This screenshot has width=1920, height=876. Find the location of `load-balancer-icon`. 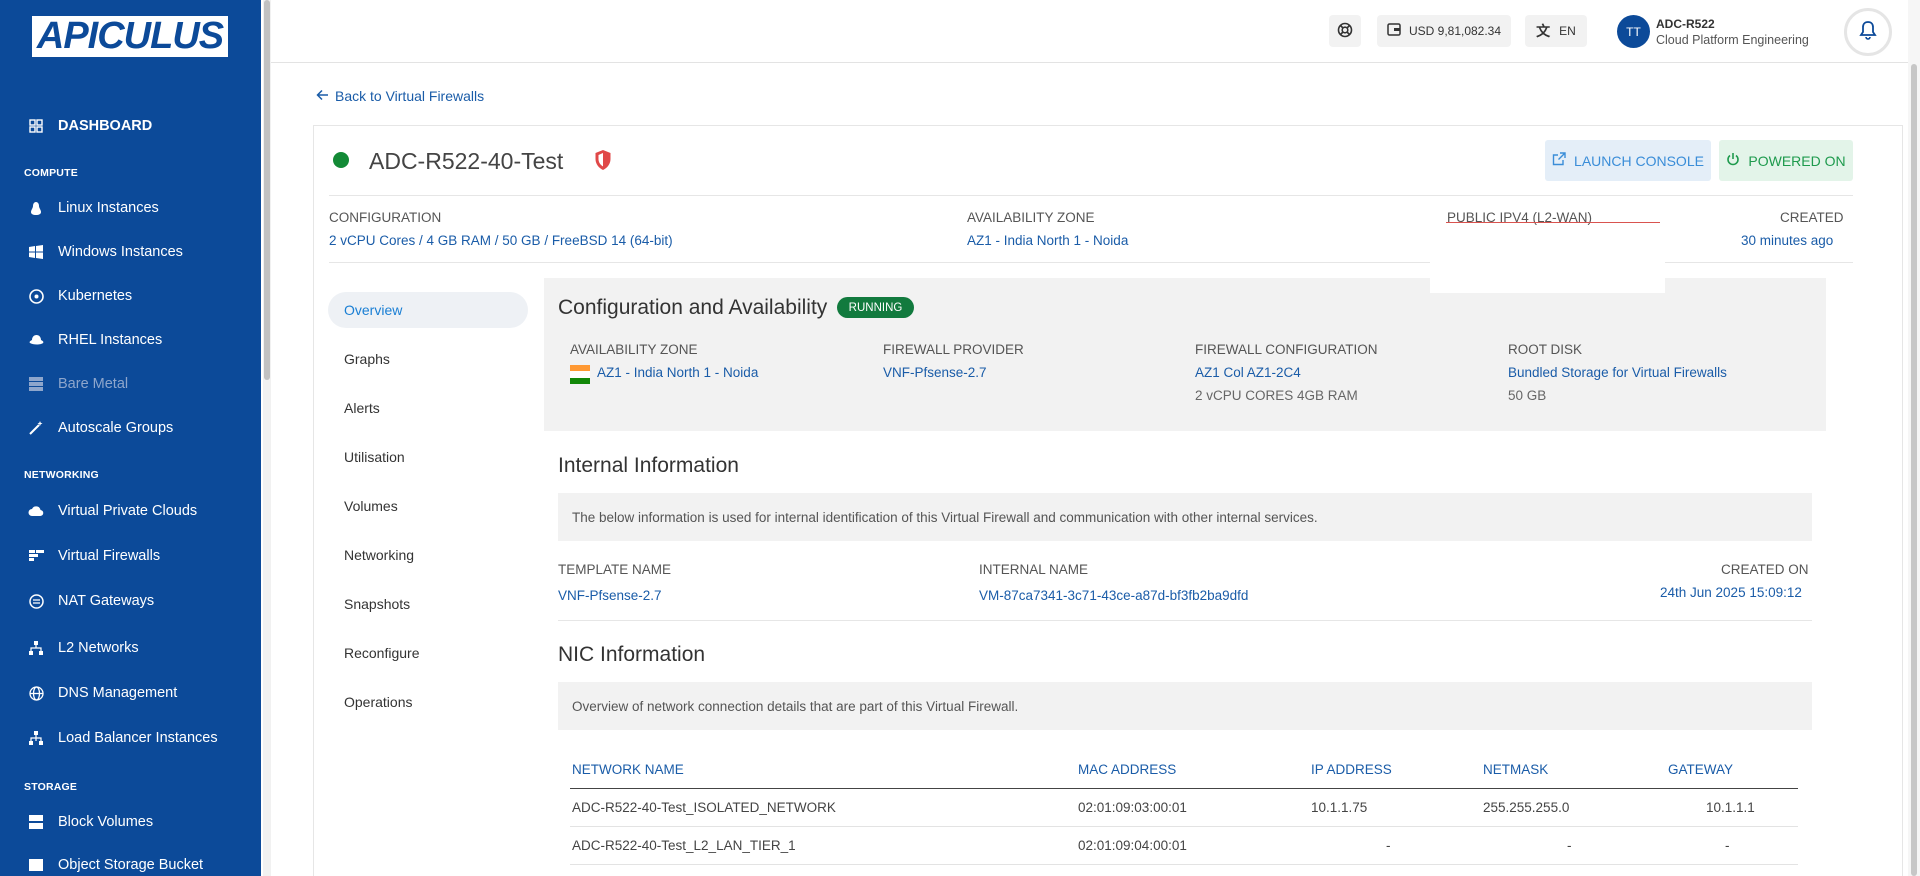

load-balancer-icon is located at coordinates (36, 738).